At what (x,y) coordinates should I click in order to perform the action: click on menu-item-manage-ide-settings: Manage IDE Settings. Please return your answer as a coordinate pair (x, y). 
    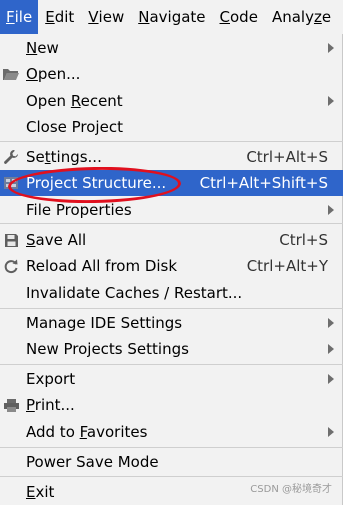
    Looking at the image, I should click on (171, 323).